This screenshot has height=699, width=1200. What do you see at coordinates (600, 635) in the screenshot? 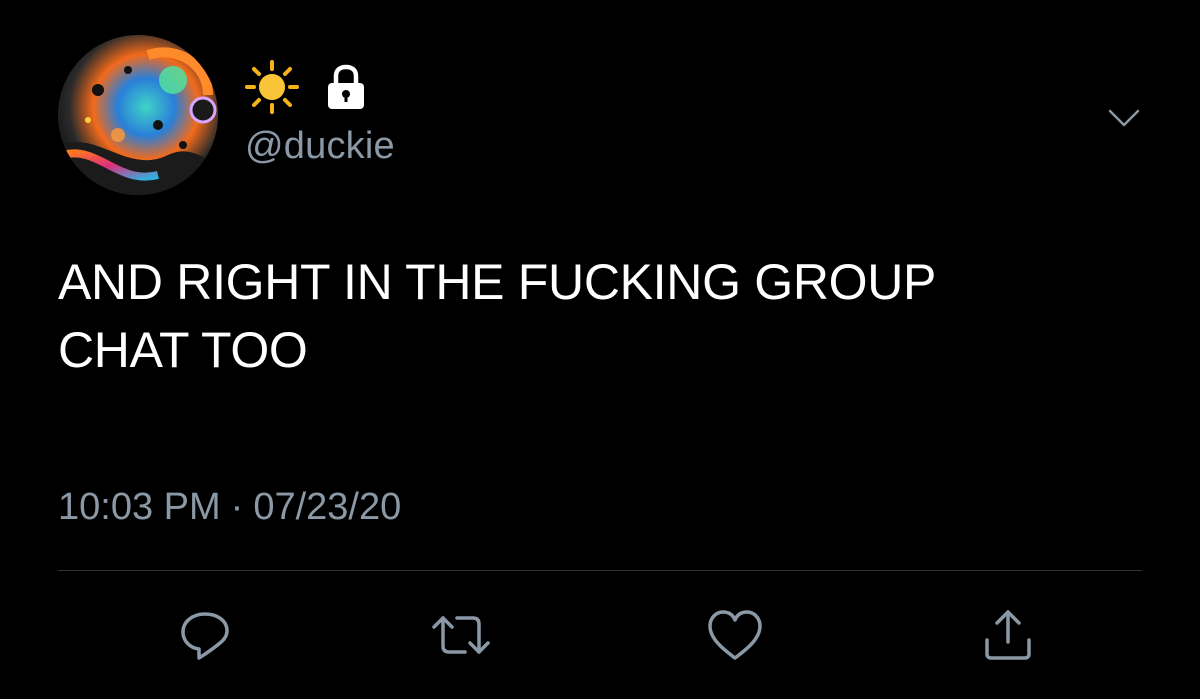
I see `action-bar` at bounding box center [600, 635].